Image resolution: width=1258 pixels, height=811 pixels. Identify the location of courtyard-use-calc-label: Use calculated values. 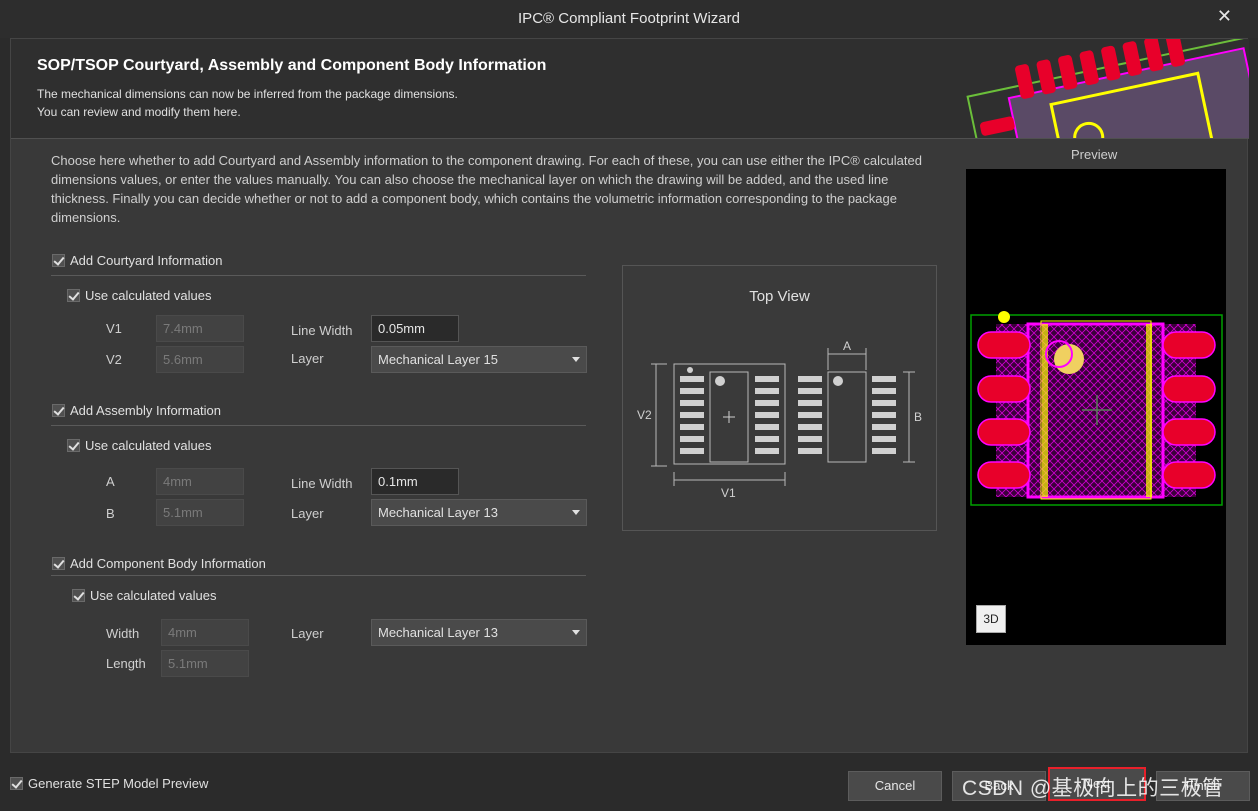
(148, 295).